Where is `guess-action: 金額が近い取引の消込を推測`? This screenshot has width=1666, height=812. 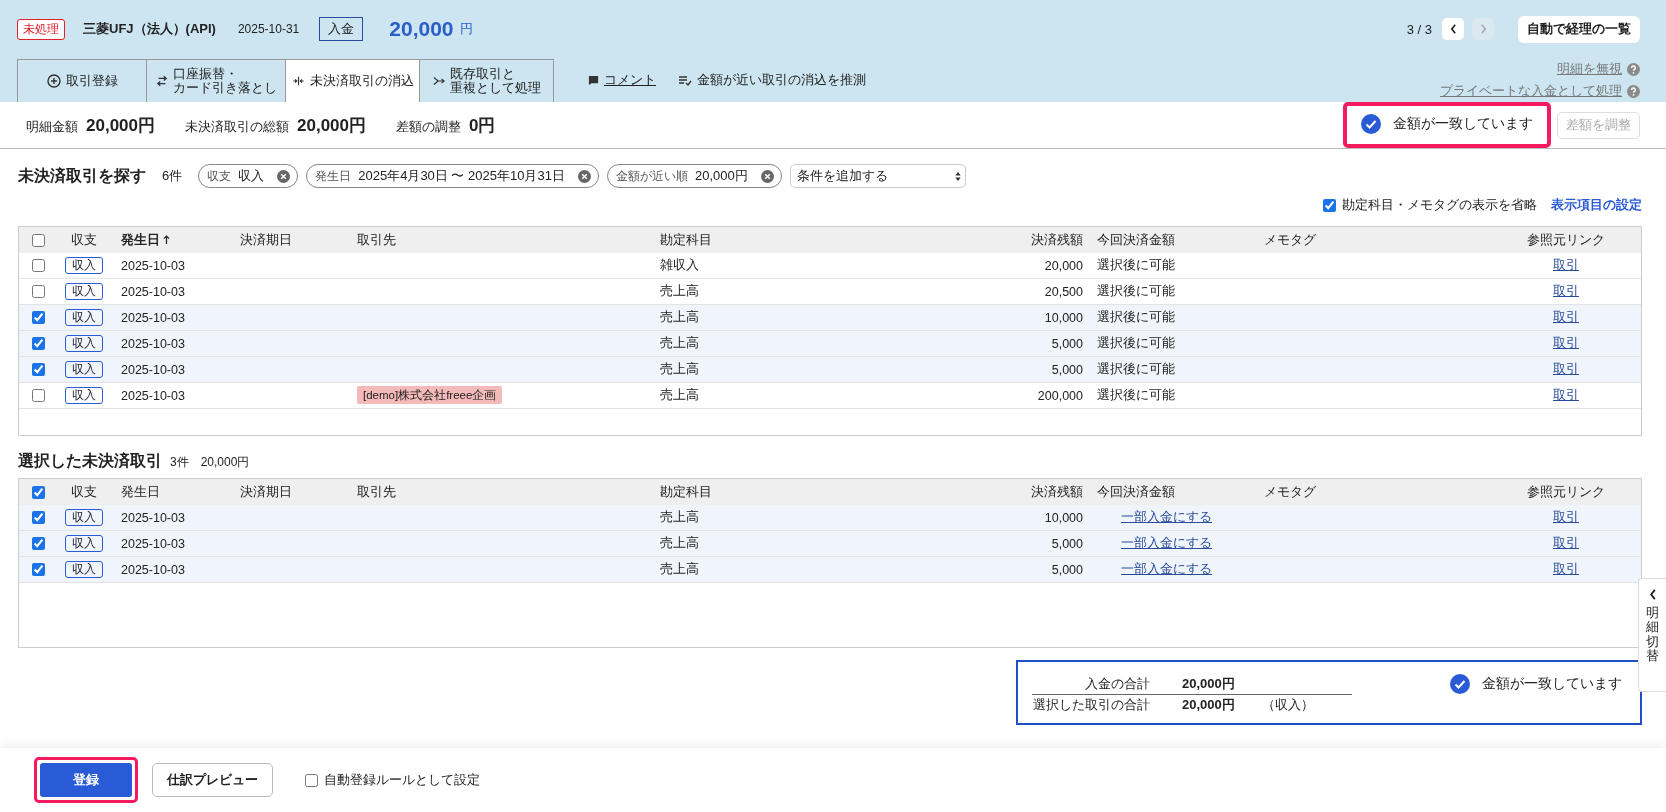 guess-action: 金額が近い取引の消込を推測 is located at coordinates (772, 80).